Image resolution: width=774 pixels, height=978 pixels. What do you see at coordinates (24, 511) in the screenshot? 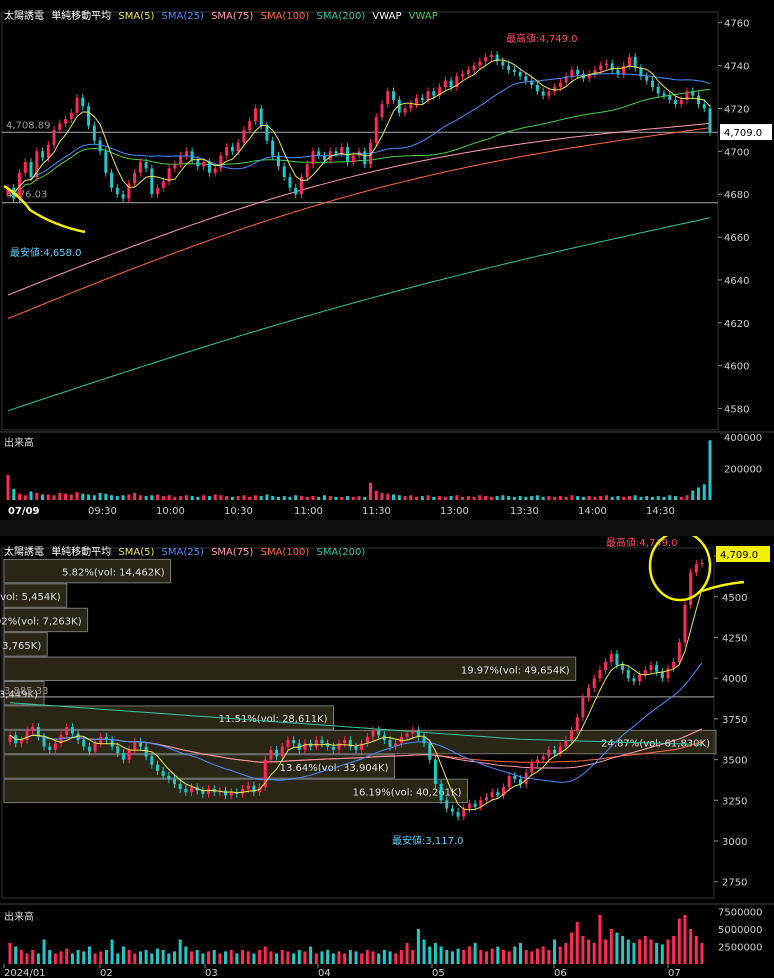
I see `x-tick-label: 07/09` at bounding box center [24, 511].